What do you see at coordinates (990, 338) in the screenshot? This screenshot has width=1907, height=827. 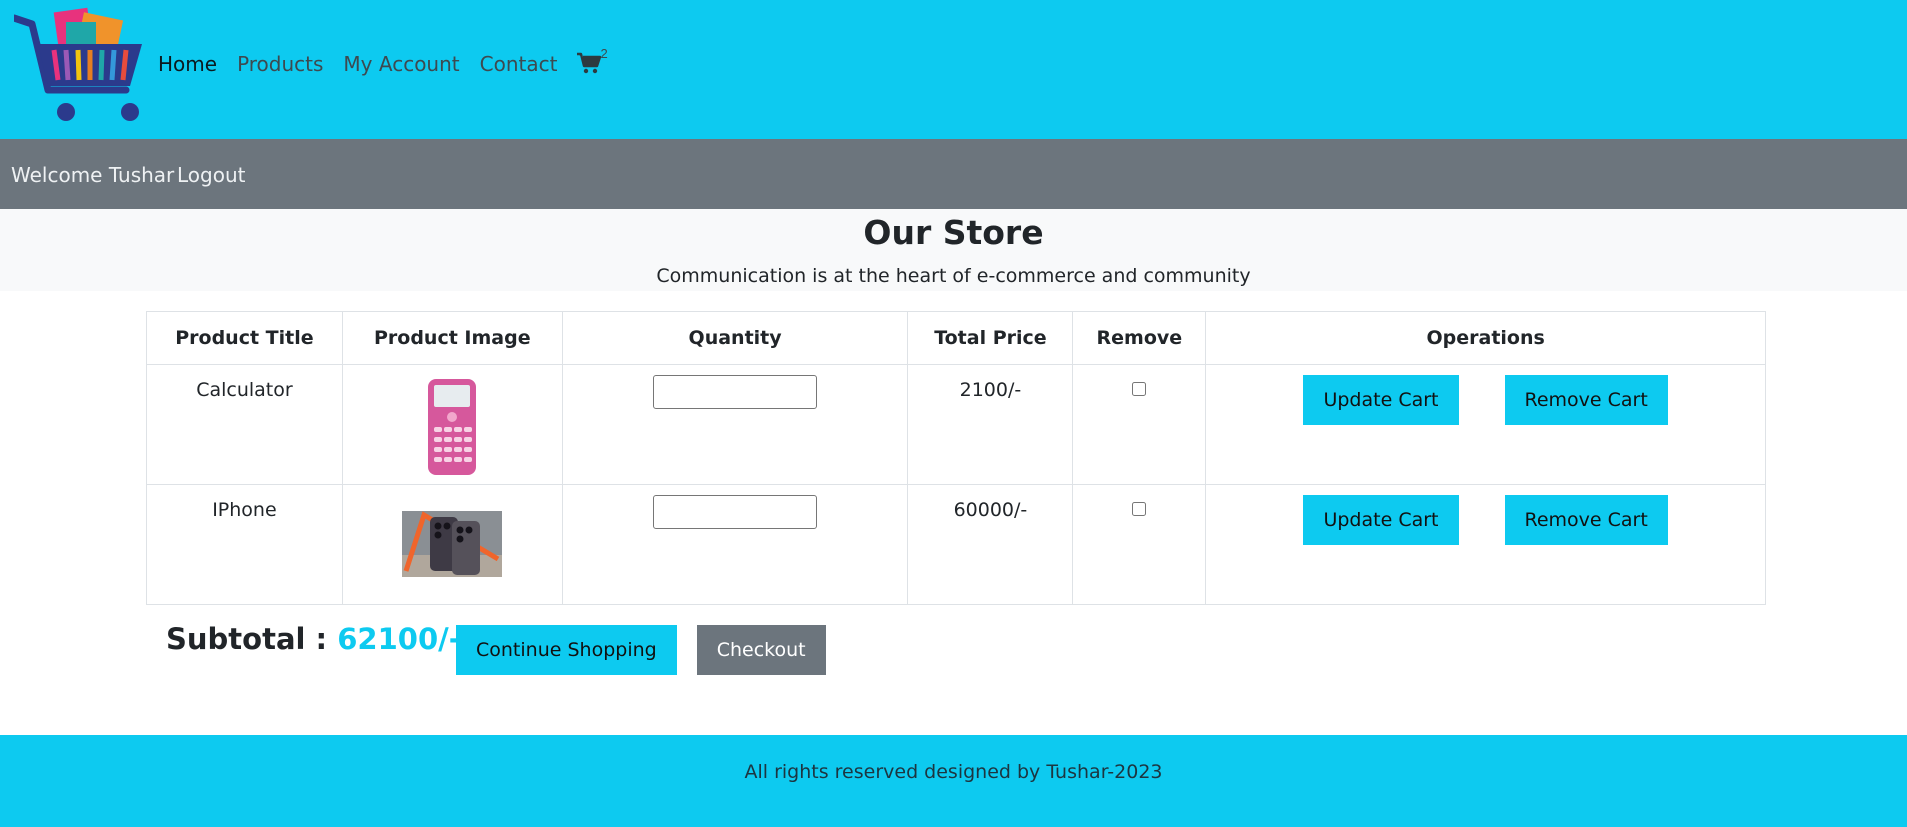 I see `header-total-price: Total Price` at bounding box center [990, 338].